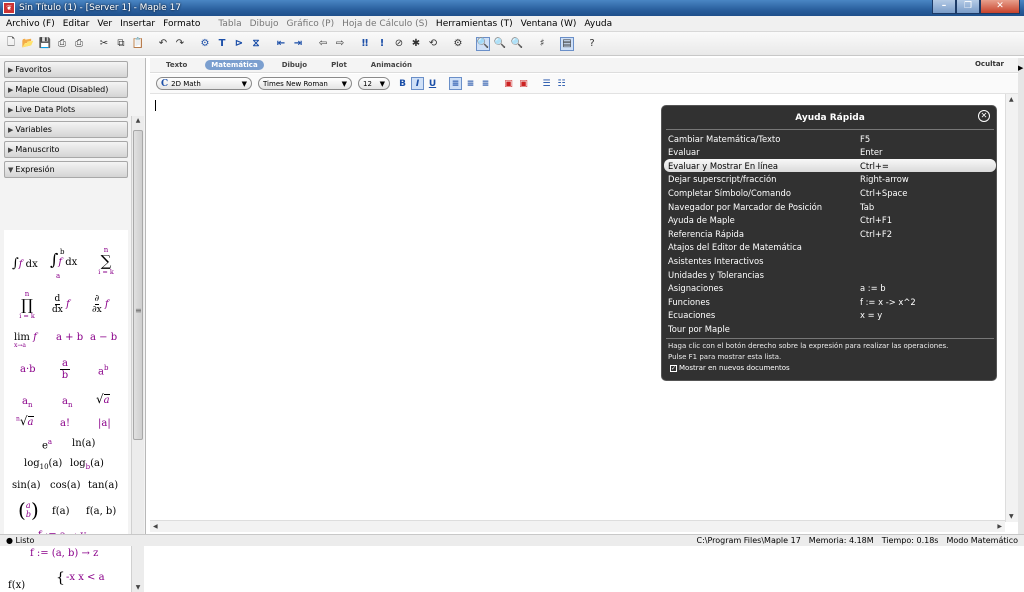 The width and height of the screenshot is (1024, 592). Describe the element at coordinates (310, 24) in the screenshot. I see `menu-grafico: Gráfico (P)` at that location.